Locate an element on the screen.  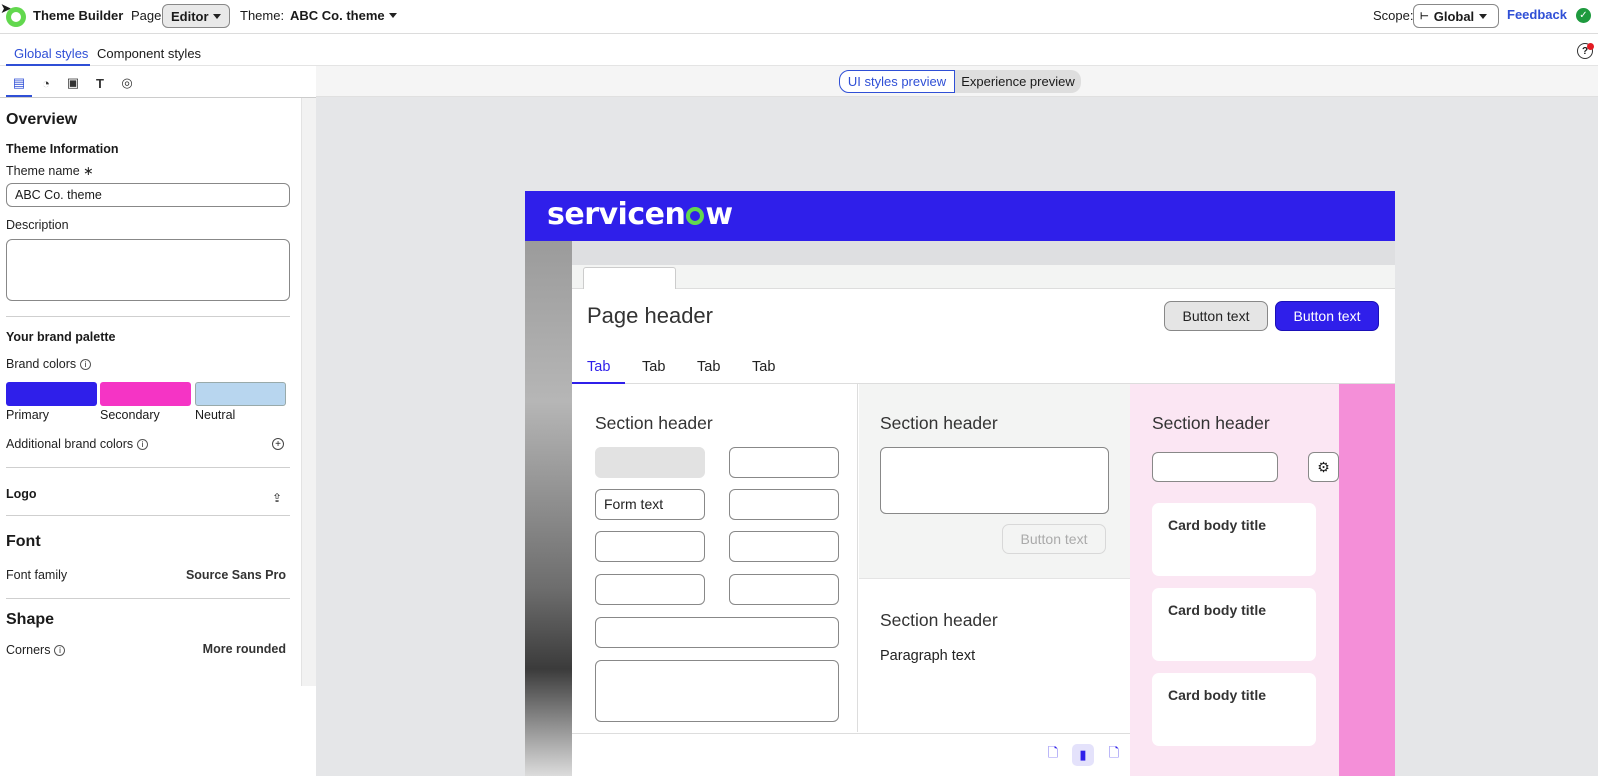
icon-tabs: ▤ ◔ ▣ T ◎ is located at coordinates (158, 82).